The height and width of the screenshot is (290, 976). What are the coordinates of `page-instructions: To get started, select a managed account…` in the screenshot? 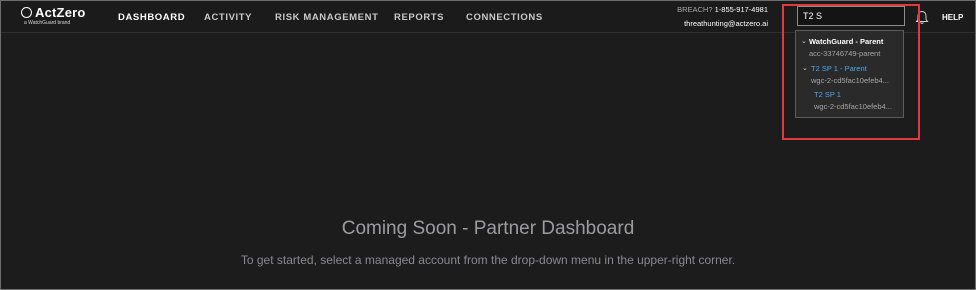 It's located at (488, 260).